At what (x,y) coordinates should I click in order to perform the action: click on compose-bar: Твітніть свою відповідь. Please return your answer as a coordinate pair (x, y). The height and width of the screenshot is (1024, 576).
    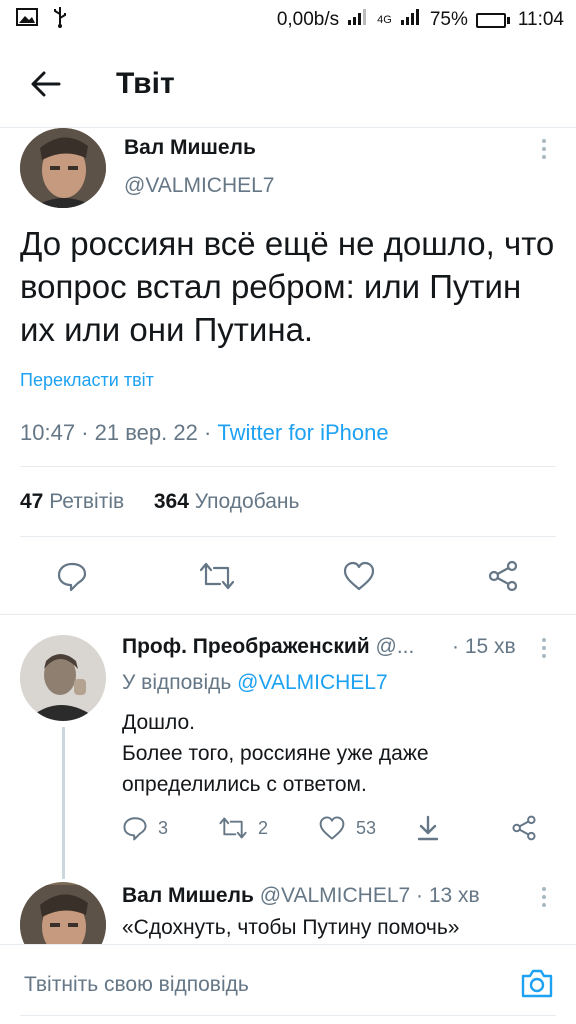
    Looking at the image, I should click on (288, 984).